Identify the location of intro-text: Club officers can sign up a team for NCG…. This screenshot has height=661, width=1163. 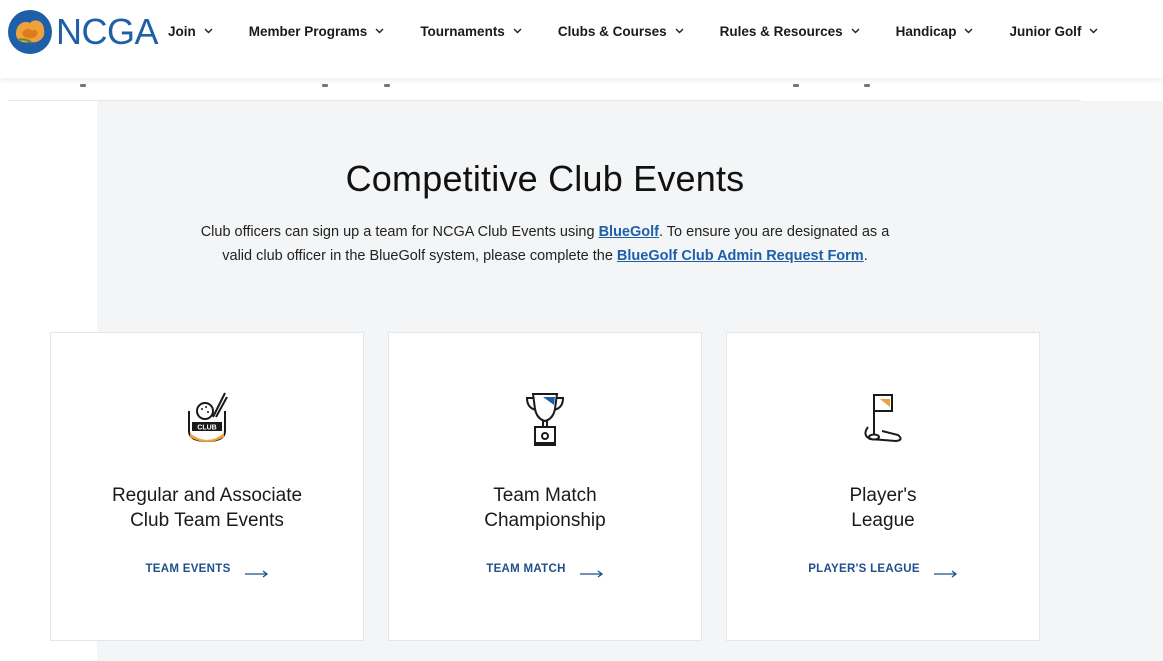
(399, 232).